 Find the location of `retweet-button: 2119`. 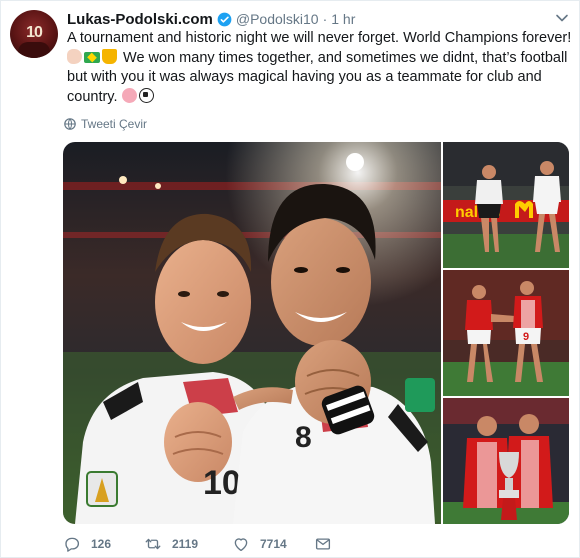

retweet-button: 2119 is located at coordinates (188, 544).